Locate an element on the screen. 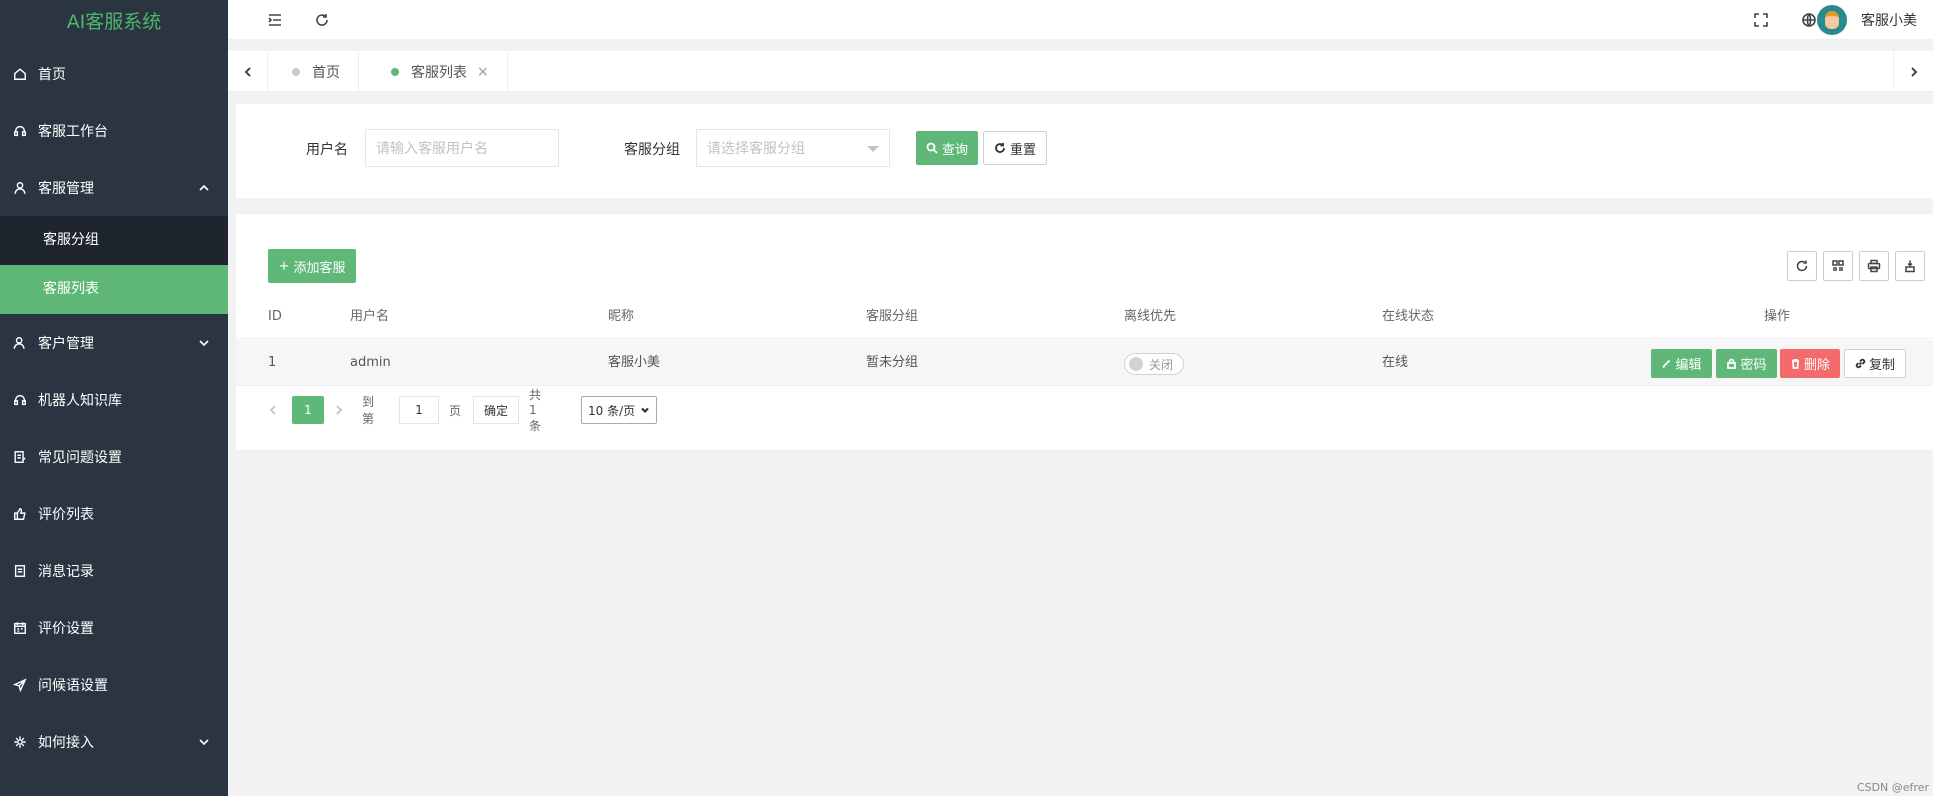 The image size is (1933, 796). close-icon: × is located at coordinates (483, 72).